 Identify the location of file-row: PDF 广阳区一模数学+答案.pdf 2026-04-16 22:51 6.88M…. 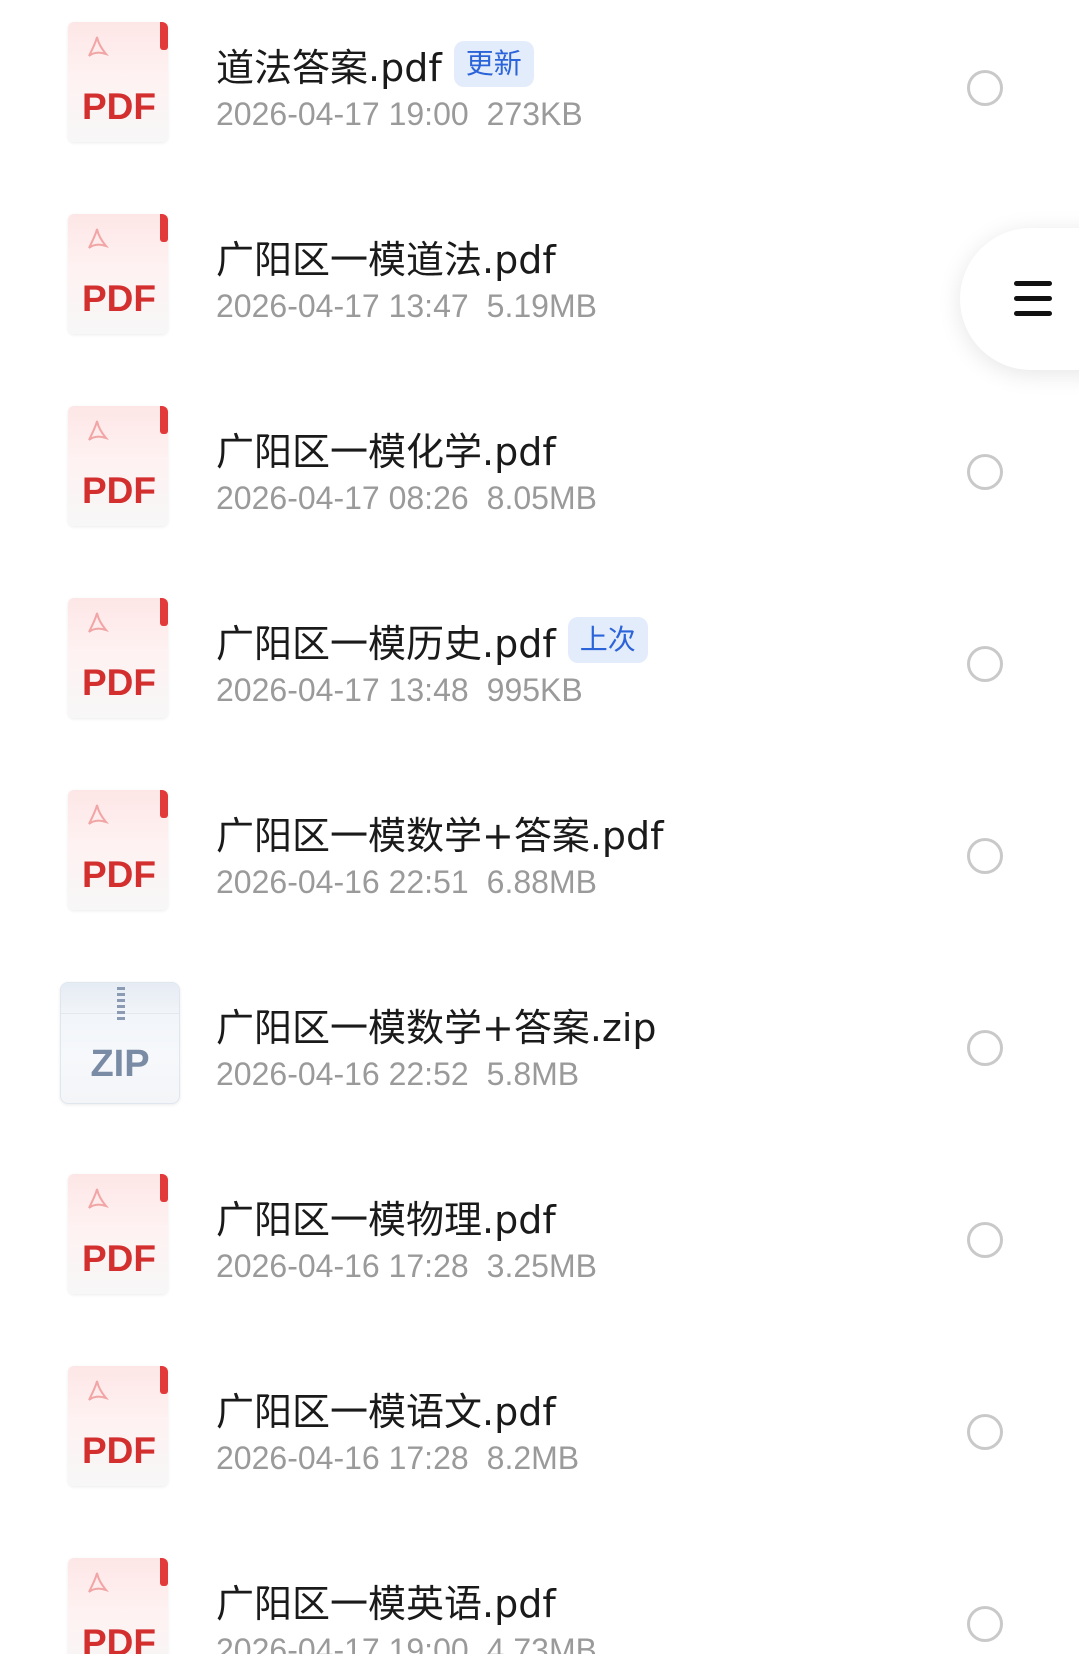
(539, 864).